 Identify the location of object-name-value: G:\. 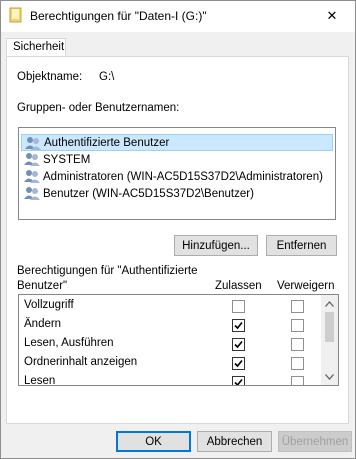
(107, 77).